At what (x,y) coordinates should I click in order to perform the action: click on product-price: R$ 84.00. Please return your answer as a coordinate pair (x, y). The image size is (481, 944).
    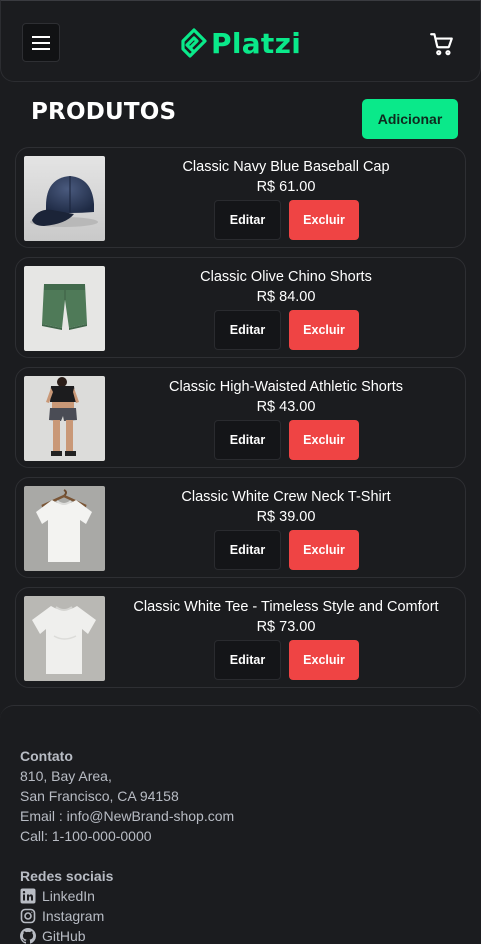
    Looking at the image, I should click on (286, 297).